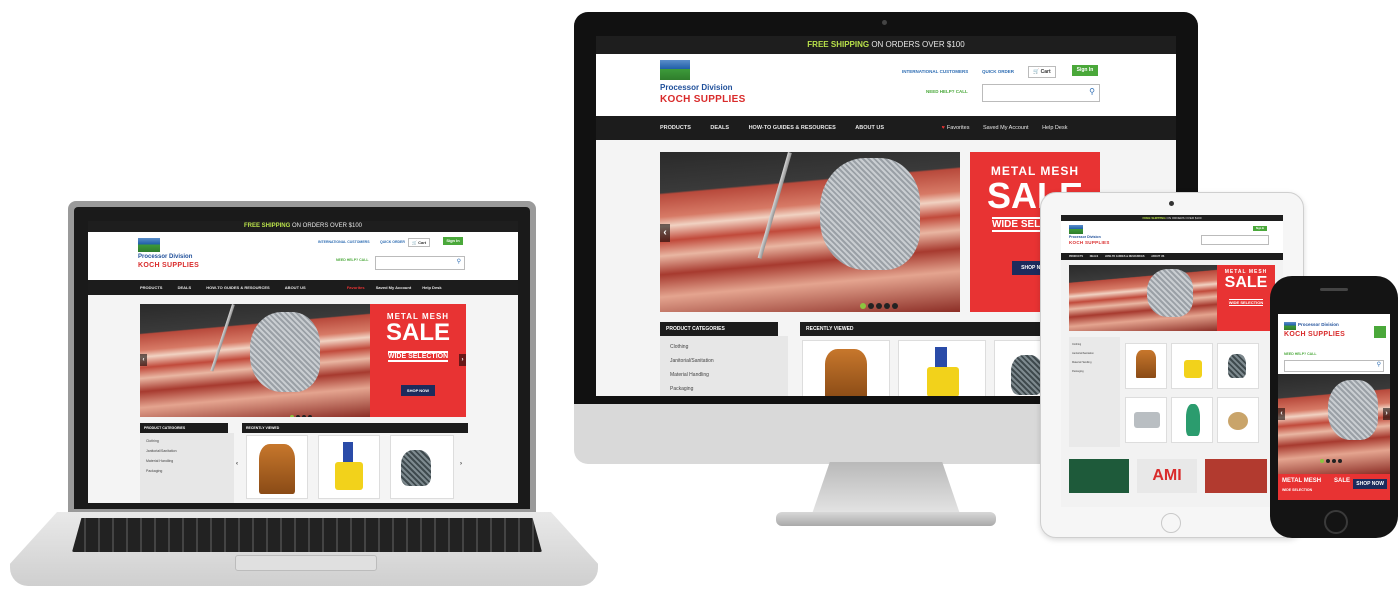 This screenshot has height=591, width=1400. I want to click on phone-label: NEED HELP? CALL, so click(947, 91).